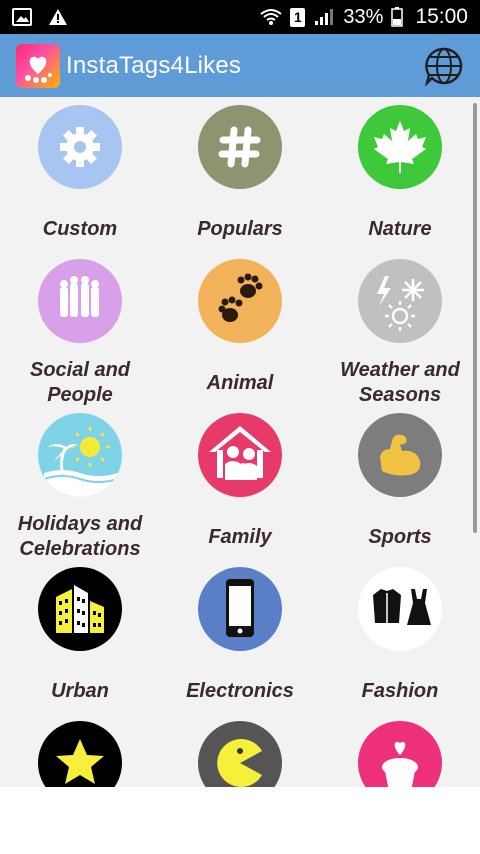  Describe the element at coordinates (240, 455) in the screenshot. I see `family-house-icon` at that location.